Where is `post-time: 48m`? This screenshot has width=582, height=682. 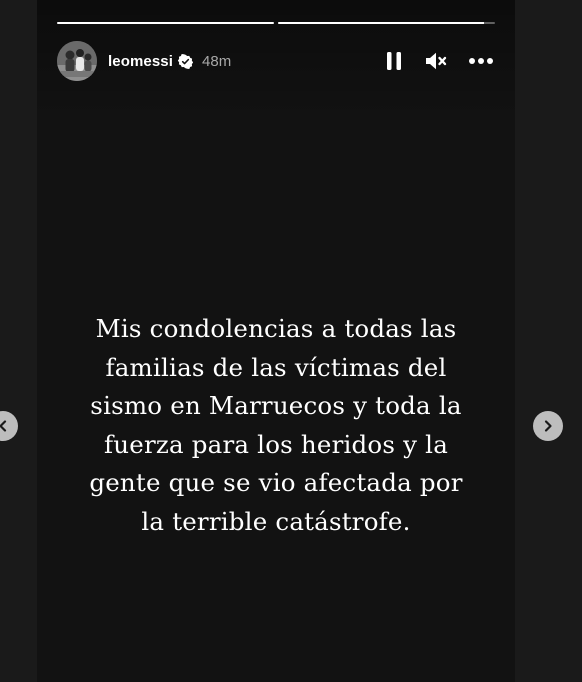
post-time: 48m is located at coordinates (217, 61).